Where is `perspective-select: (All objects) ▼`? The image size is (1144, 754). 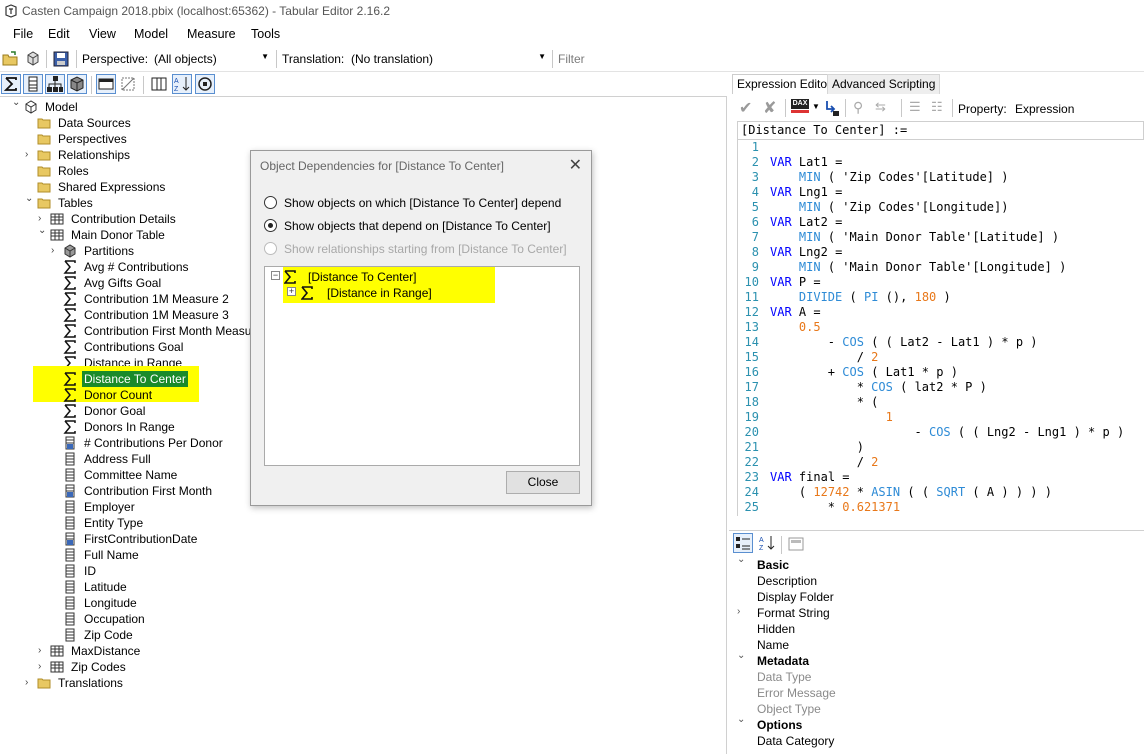 perspective-select: (All objects) ▼ is located at coordinates (211, 58).